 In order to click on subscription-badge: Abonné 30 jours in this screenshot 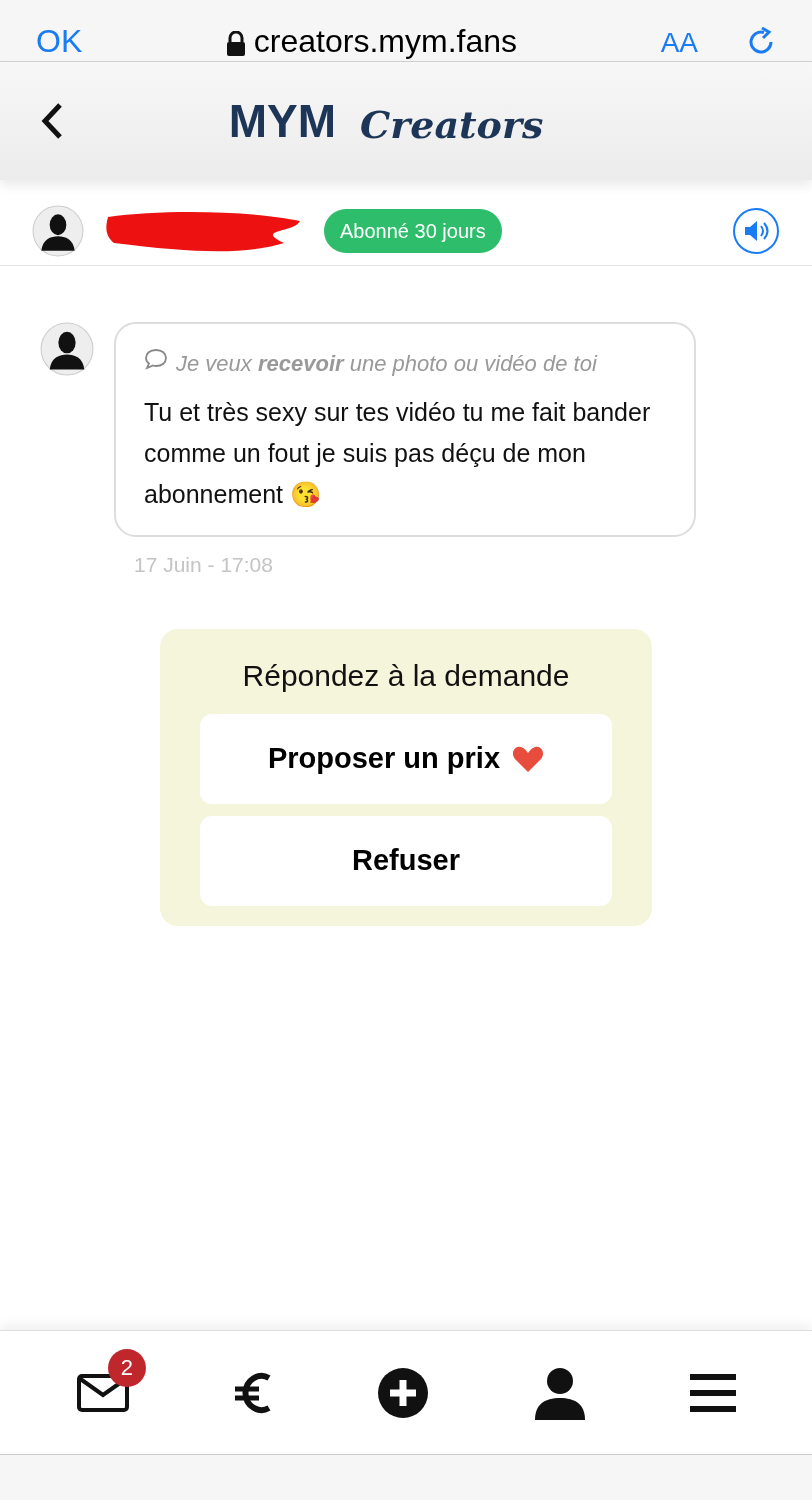, I will do `click(413, 230)`.